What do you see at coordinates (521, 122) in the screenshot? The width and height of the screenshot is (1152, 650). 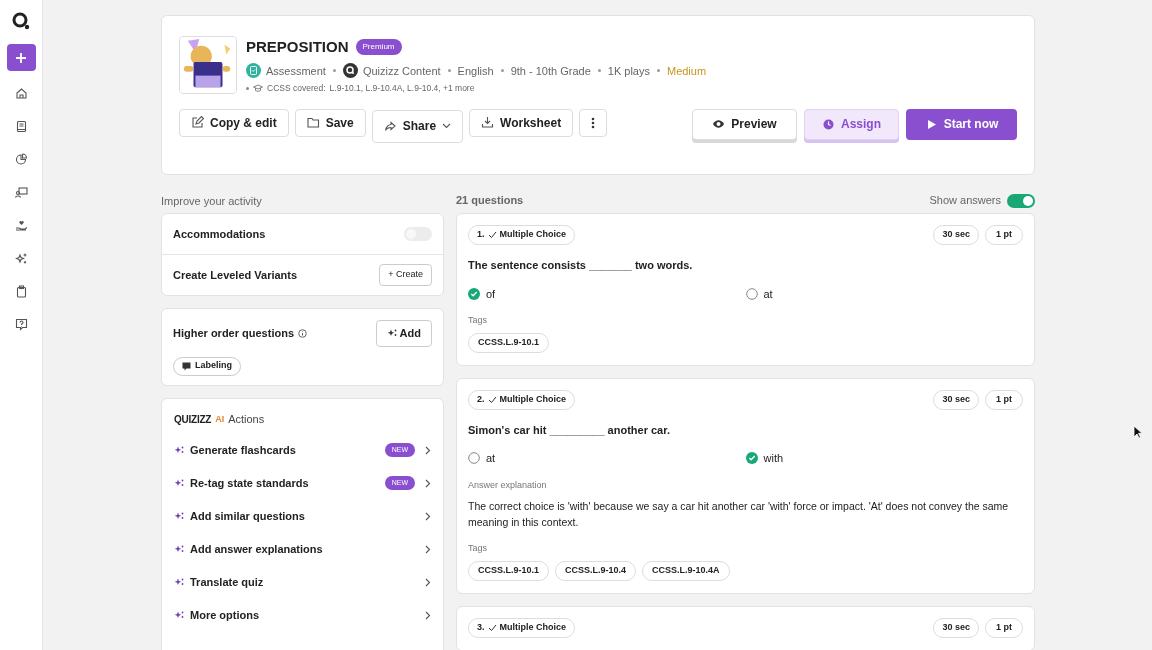 I see `worksheet-button: Worksheet` at bounding box center [521, 122].